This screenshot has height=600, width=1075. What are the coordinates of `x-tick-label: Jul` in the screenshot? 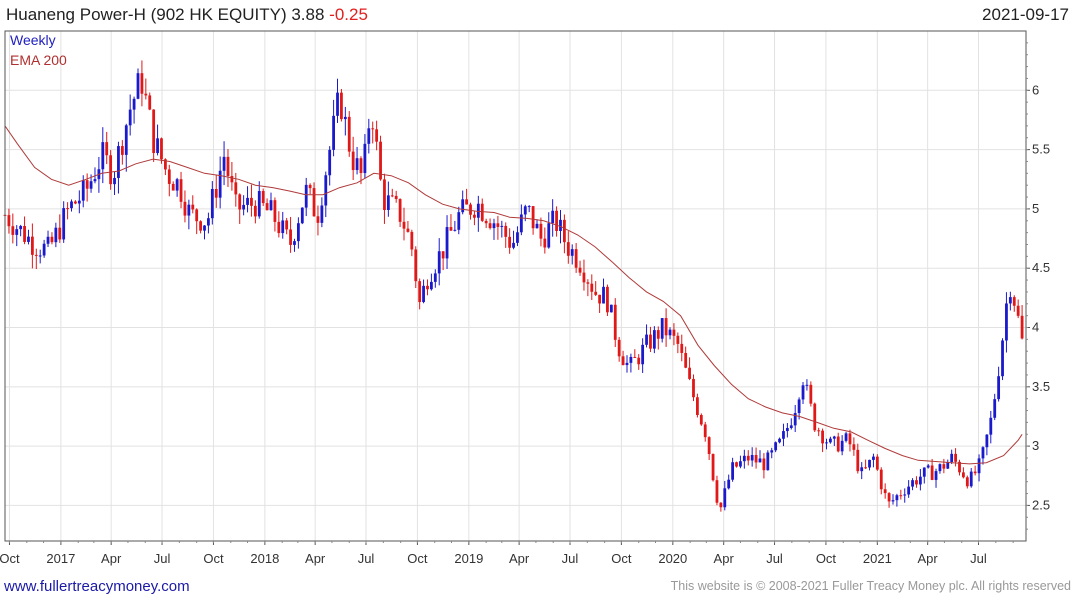 It's located at (162, 558).